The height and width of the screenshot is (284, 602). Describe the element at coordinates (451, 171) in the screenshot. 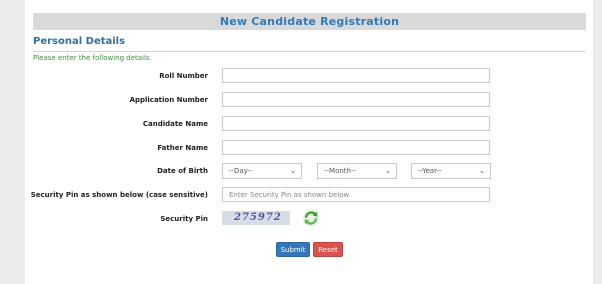

I see `dob-year-select: --Year-- ⌄` at that location.